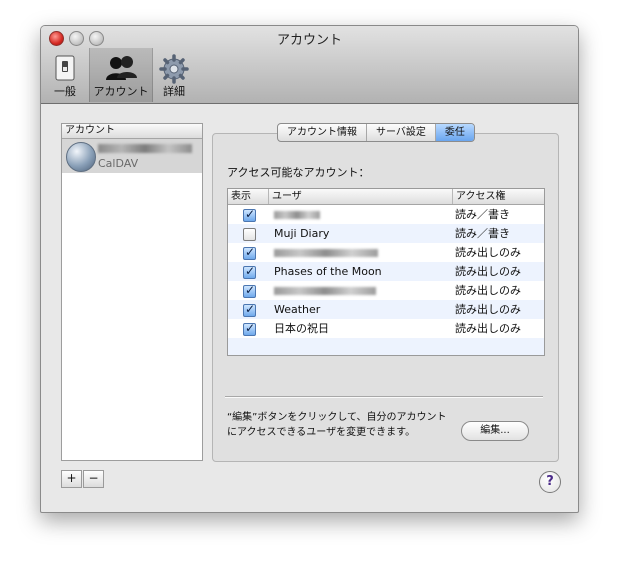  Describe the element at coordinates (386, 309) in the screenshot. I see `table-row: ✓ Weather 読み出しのみ` at that location.